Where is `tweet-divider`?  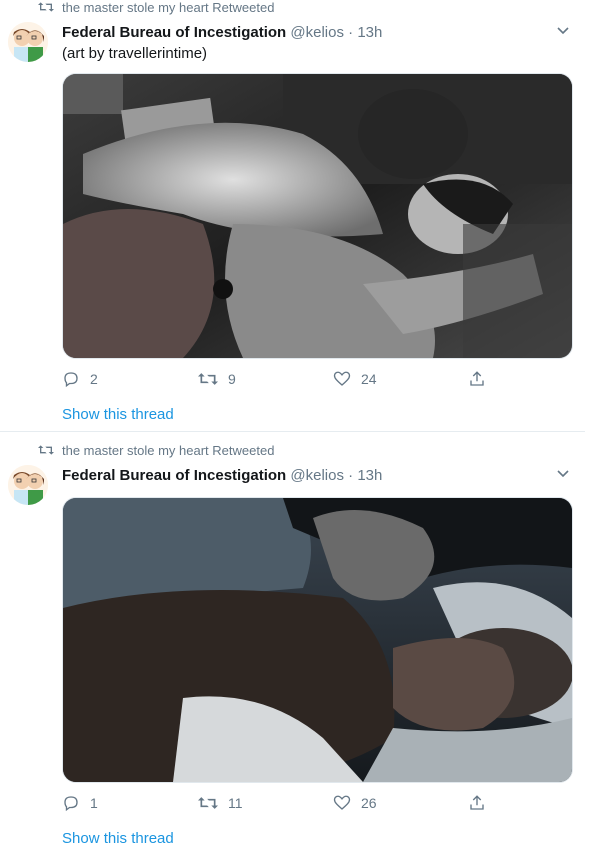 tweet-divider is located at coordinates (292, 431).